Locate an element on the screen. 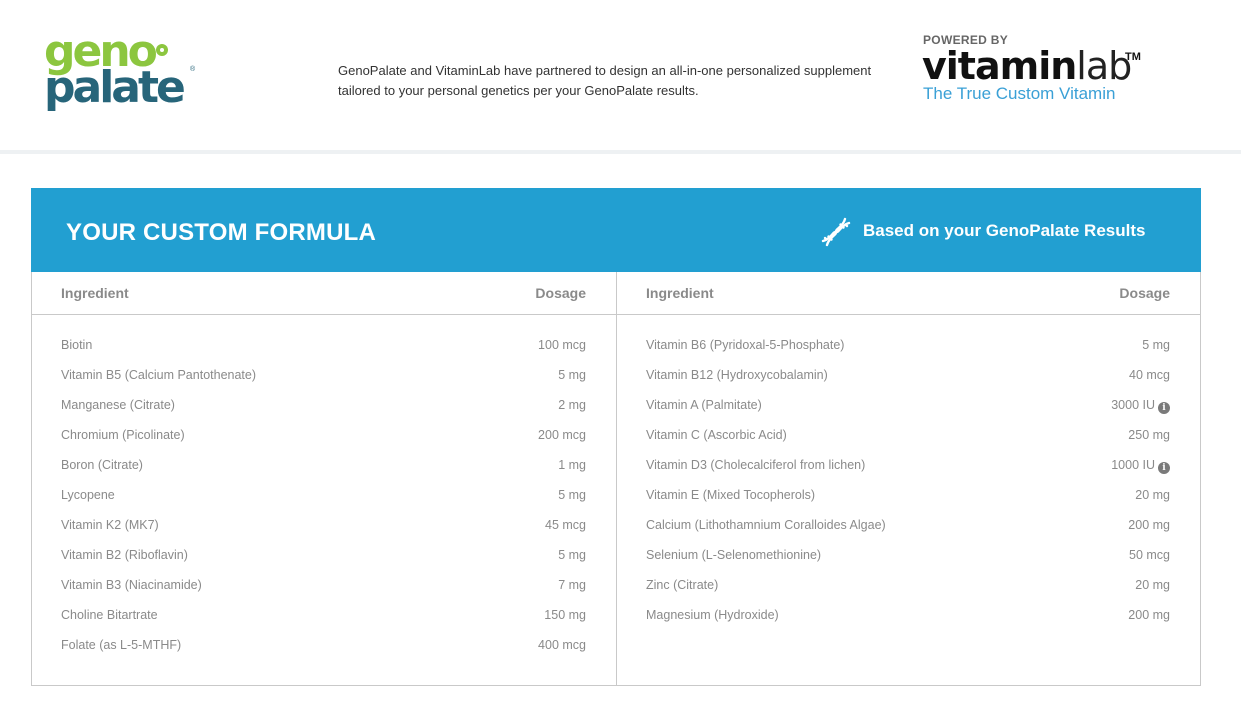 This screenshot has width=1241, height=708. ingredient-row: Choline Bitartrate 150 mg is located at coordinates (324, 616).